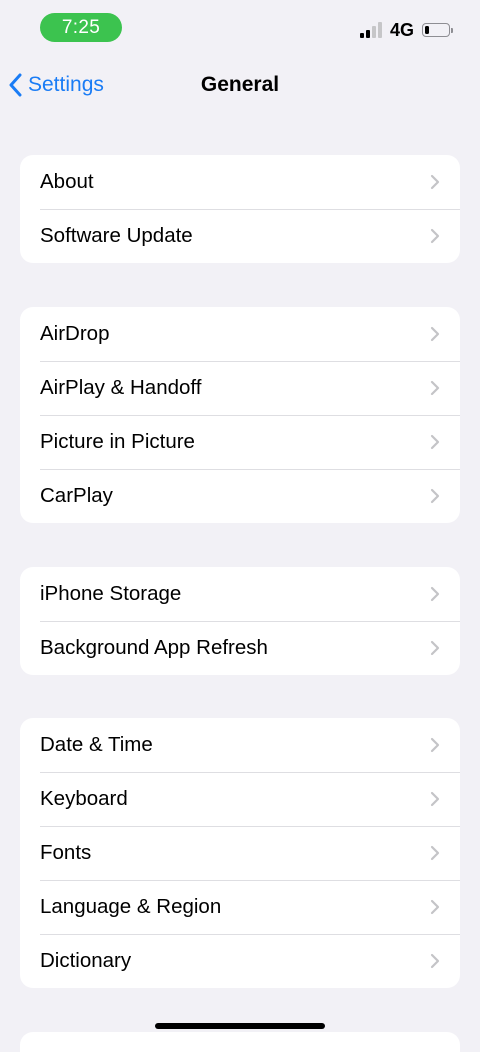 The height and width of the screenshot is (1052, 480). Describe the element at coordinates (117, 441) in the screenshot. I see `row-label: Picture in Picture` at that location.